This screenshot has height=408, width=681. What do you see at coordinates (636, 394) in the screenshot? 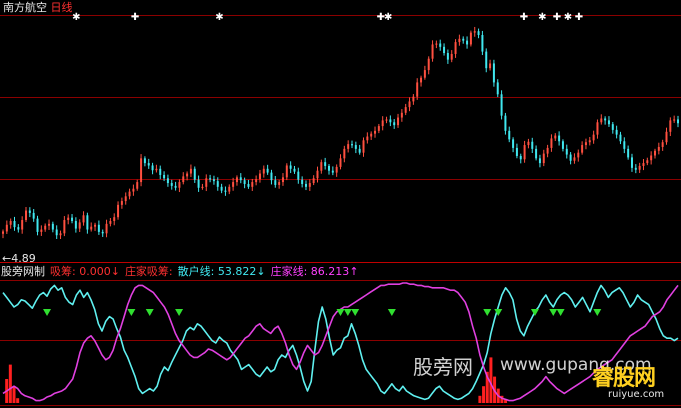
I see `watermark-brand-url: ruiyue.com` at bounding box center [636, 394].